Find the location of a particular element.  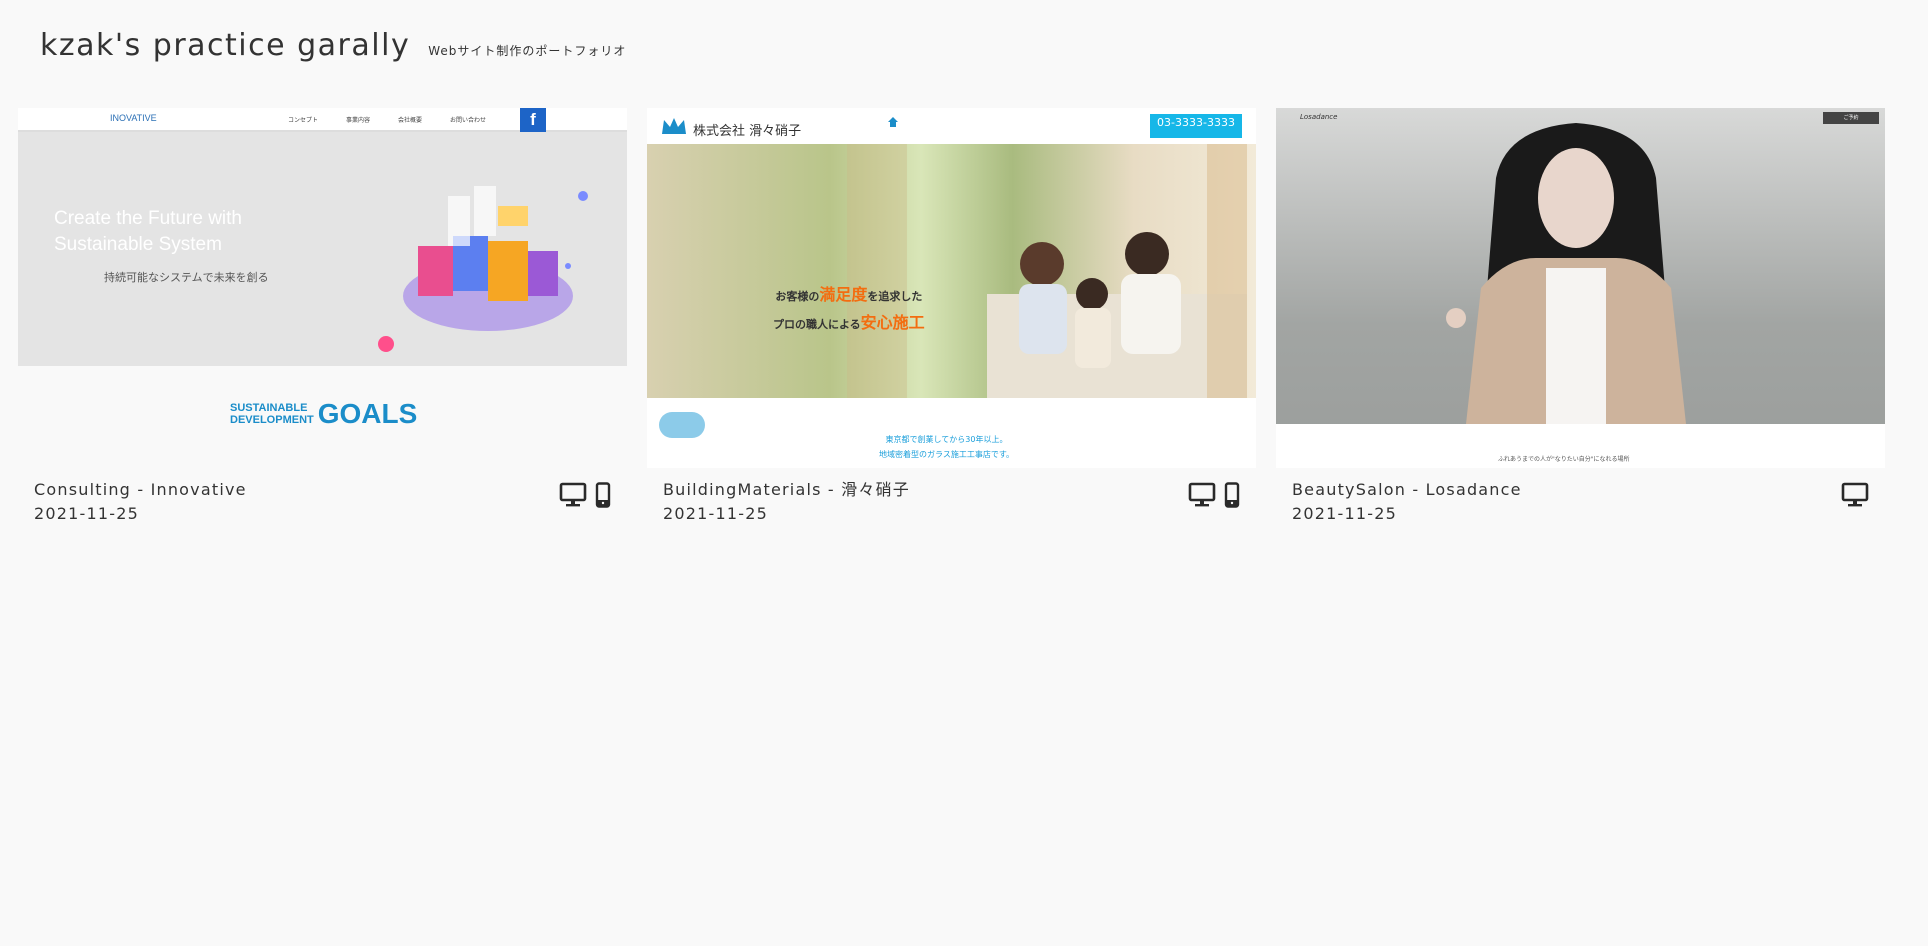

preview-menu-item: 会社概要 is located at coordinates (410, 120).